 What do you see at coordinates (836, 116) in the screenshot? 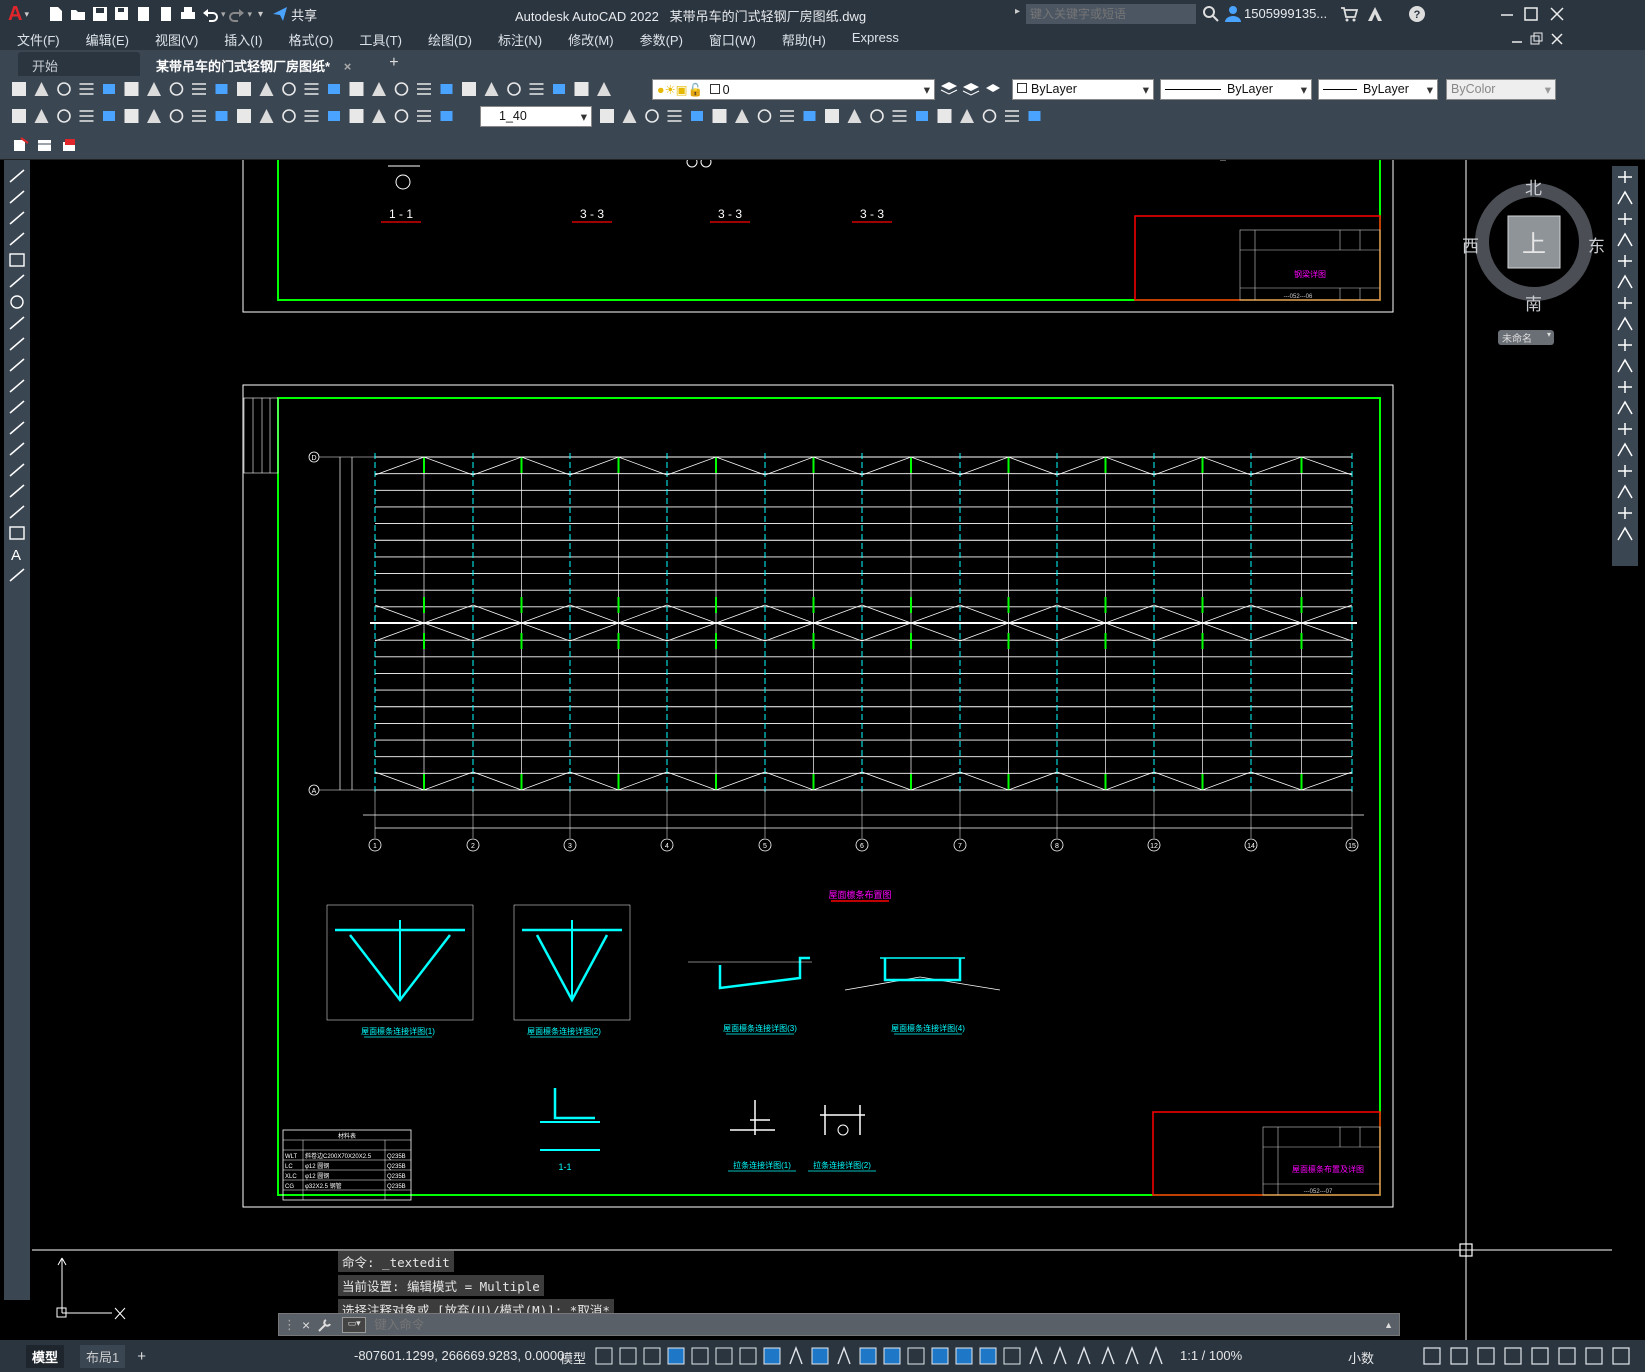
I see `modify-toolbar-icons` at bounding box center [836, 116].